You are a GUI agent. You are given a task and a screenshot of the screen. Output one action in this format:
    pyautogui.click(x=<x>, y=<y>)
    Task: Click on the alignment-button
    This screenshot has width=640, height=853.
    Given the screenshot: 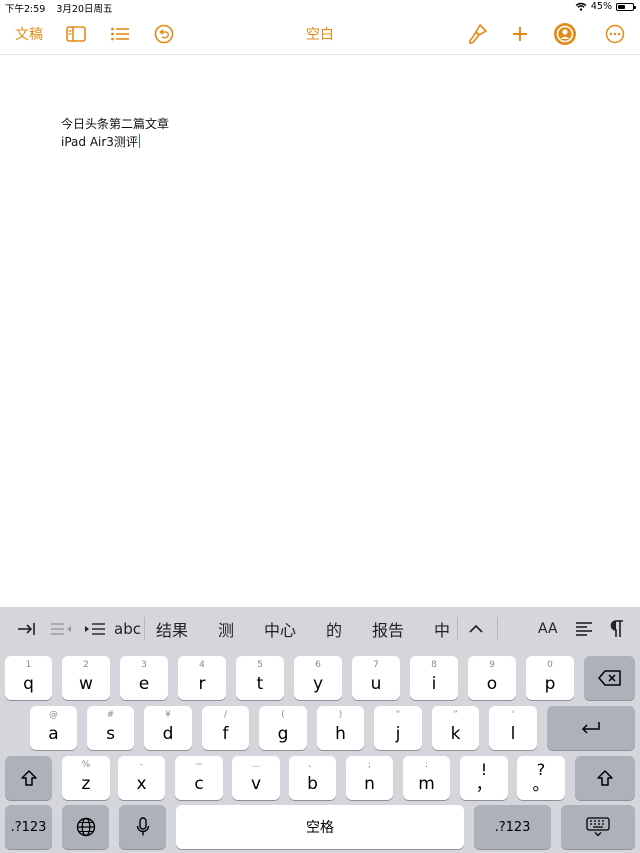 What is the action you would take?
    pyautogui.click(x=584, y=628)
    